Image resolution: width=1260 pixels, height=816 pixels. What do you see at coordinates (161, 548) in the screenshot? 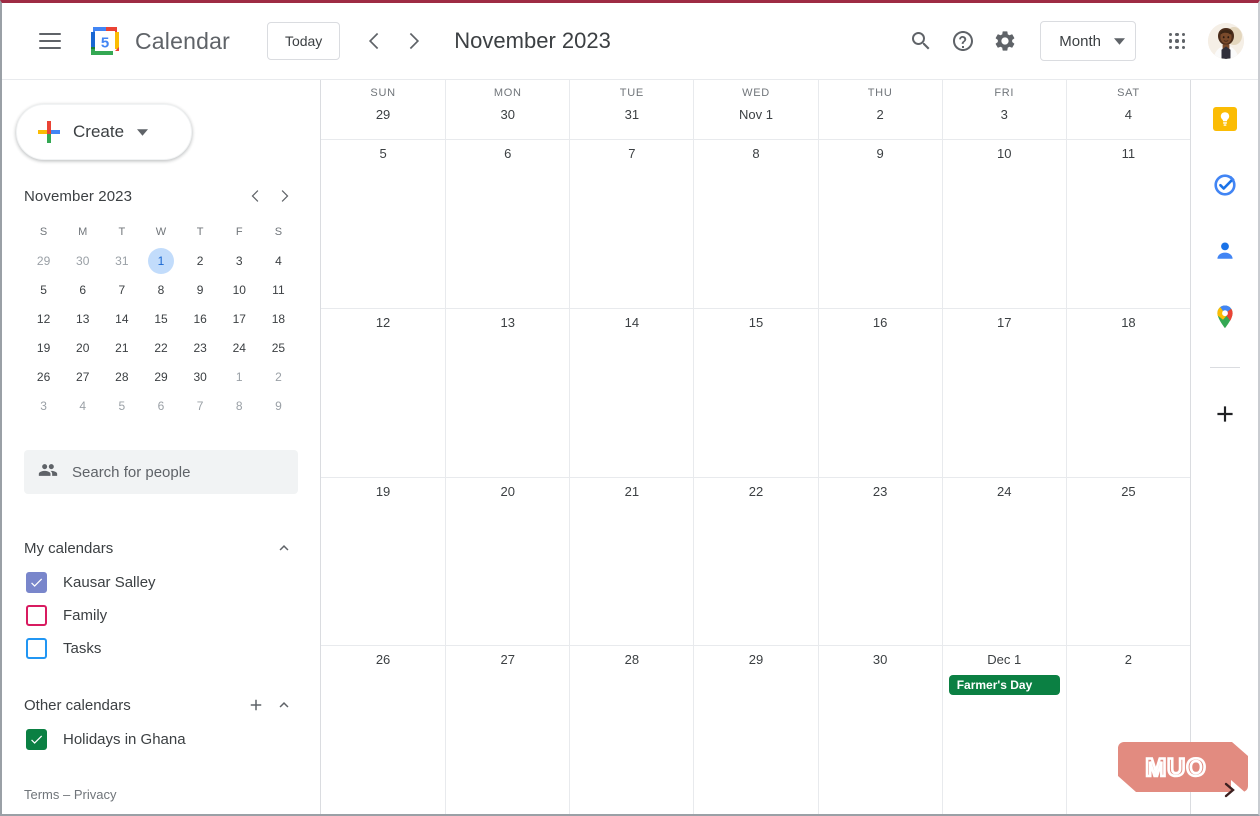
I see `my-calendars-header: My calendars` at bounding box center [161, 548].